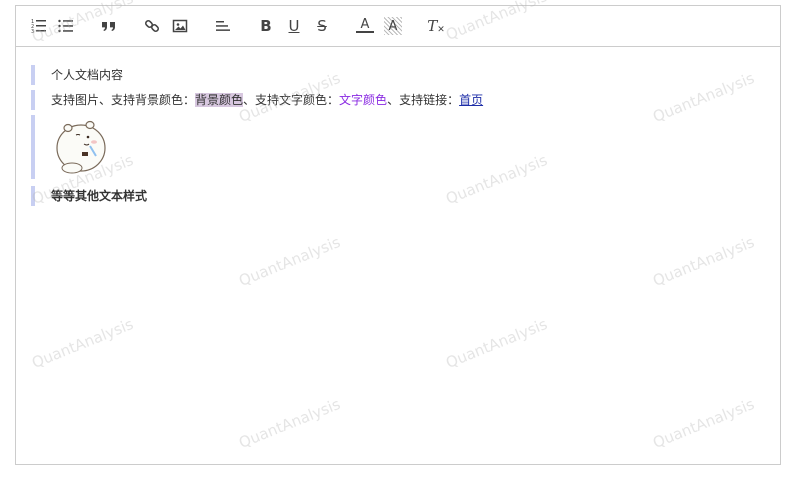 This screenshot has height=479, width=794. Describe the element at coordinates (365, 25) in the screenshot. I see `font-color-icon: A` at that location.